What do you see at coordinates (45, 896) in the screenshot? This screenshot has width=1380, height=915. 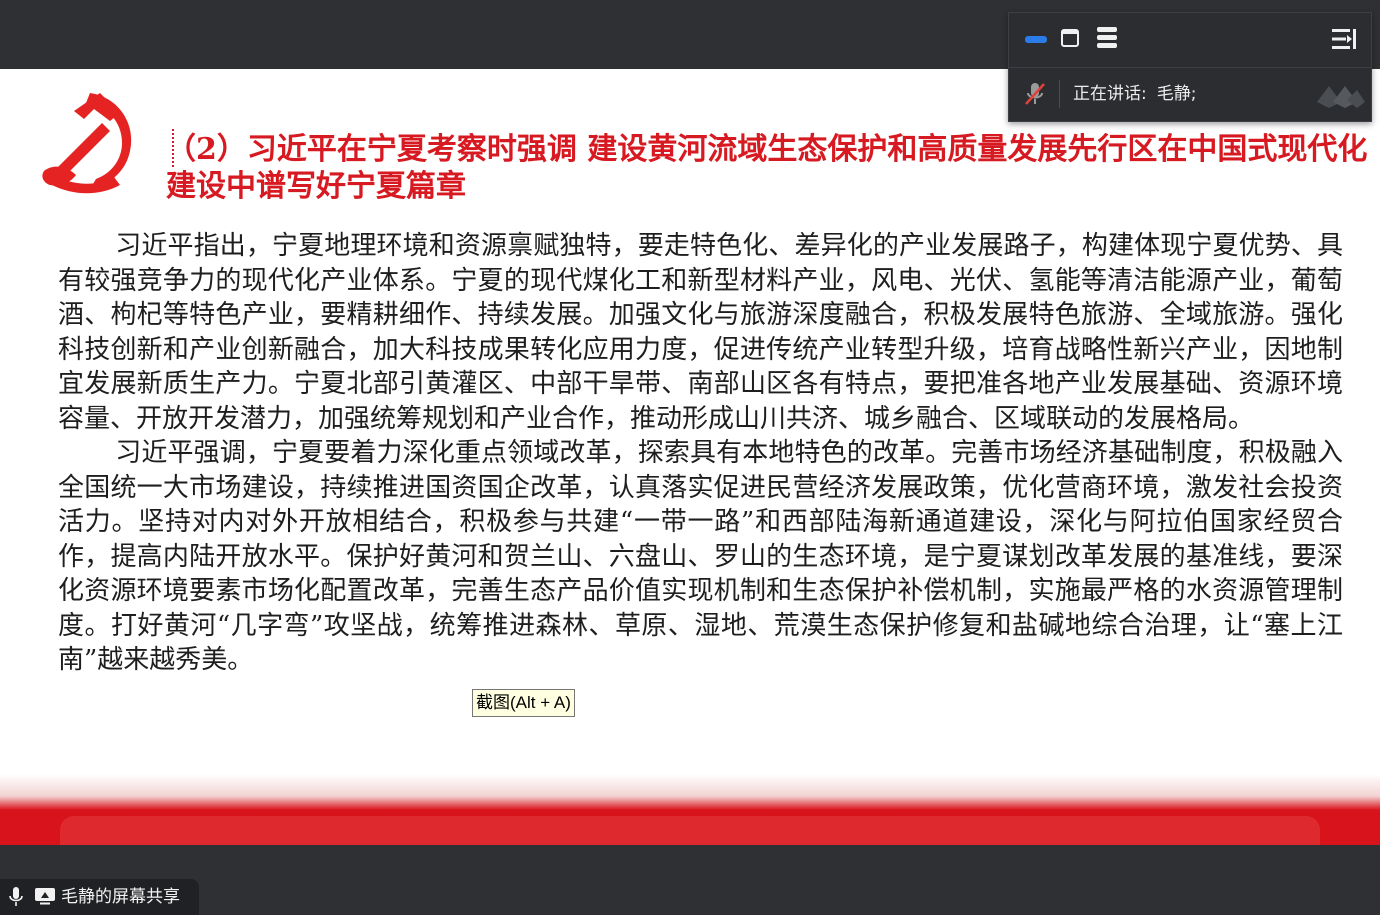 I see `screen-share-icon` at bounding box center [45, 896].